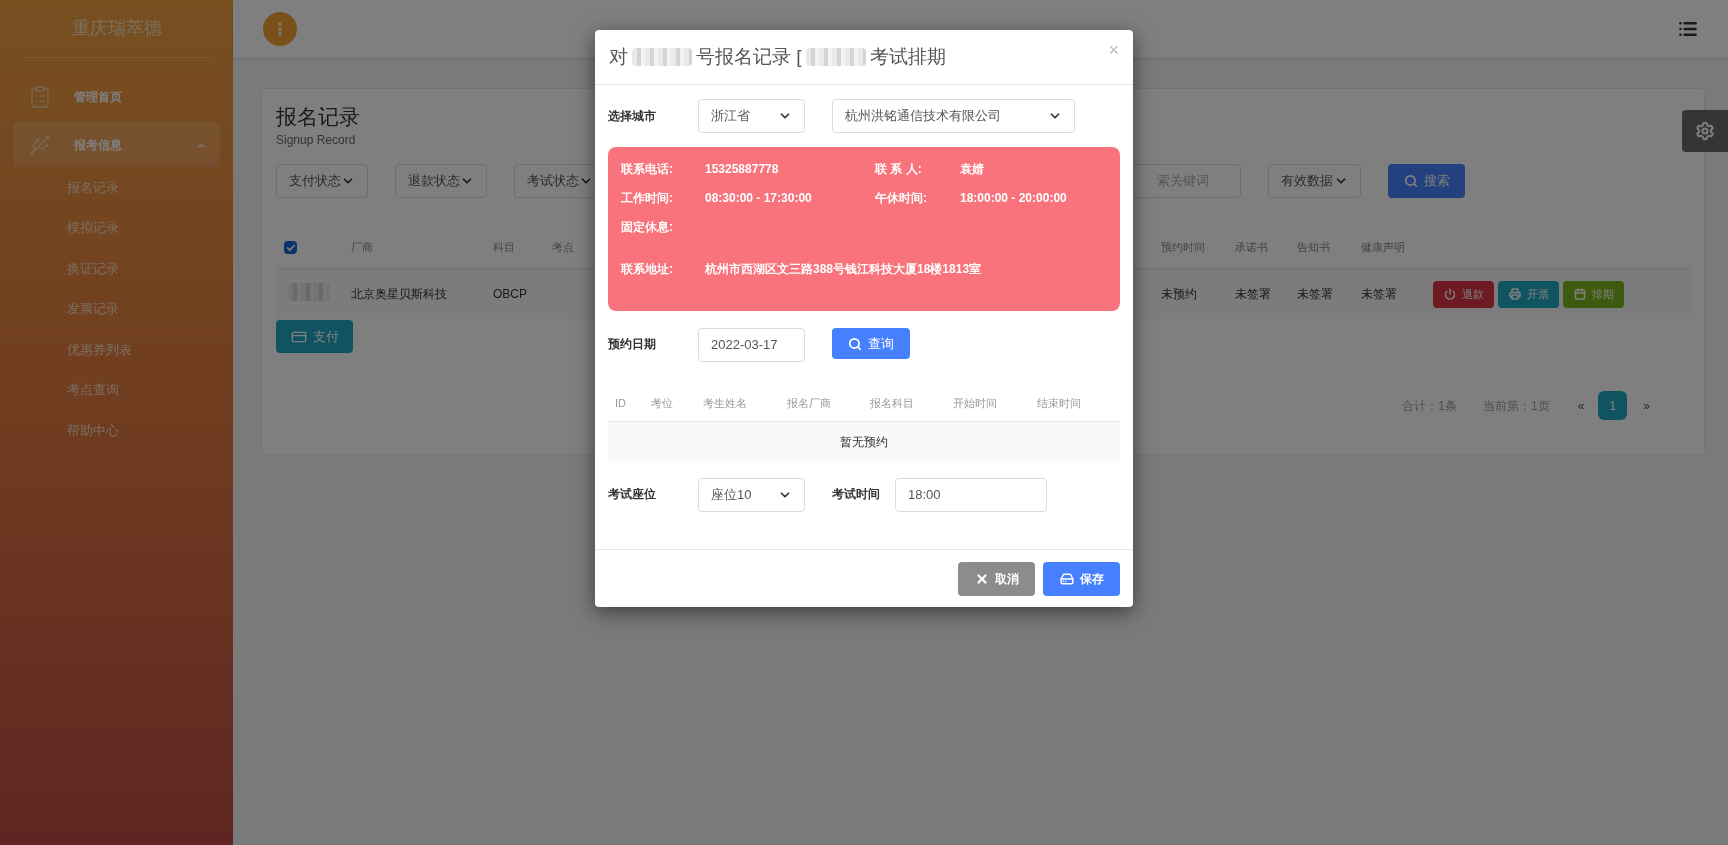 The image size is (1728, 845). What do you see at coordinates (901, 198) in the screenshot?
I see `info-label: 午休时间:` at bounding box center [901, 198].